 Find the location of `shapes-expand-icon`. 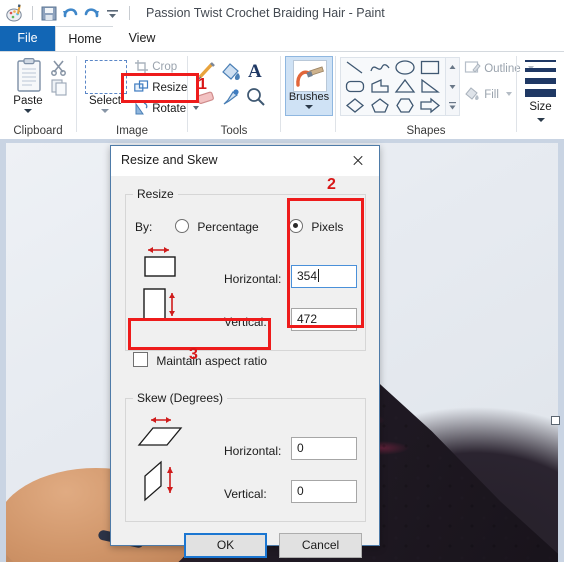

shapes-expand-icon is located at coordinates (452, 105).